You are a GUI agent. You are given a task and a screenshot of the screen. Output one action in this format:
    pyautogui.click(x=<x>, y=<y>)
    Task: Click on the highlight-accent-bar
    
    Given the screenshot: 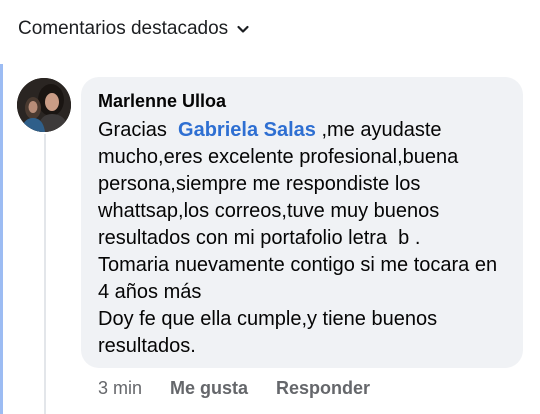 What is the action you would take?
    pyautogui.click(x=1, y=239)
    